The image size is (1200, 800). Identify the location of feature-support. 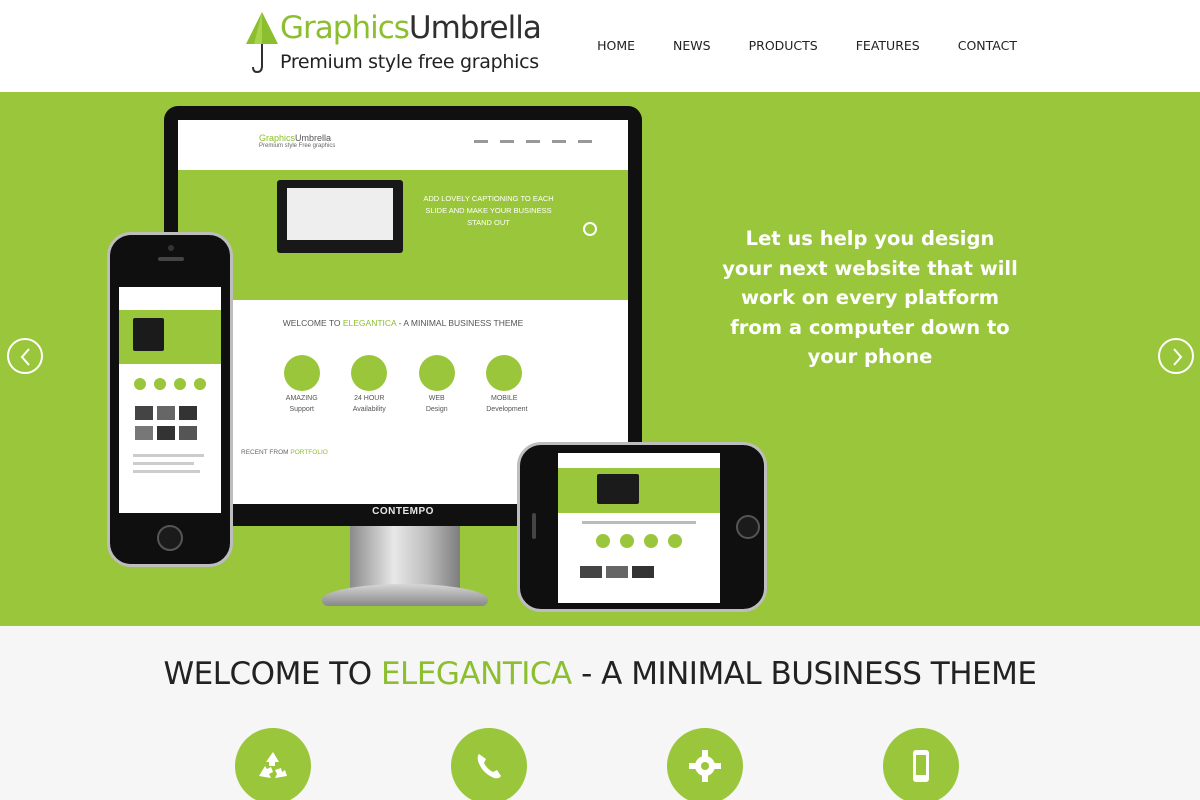
(273, 764).